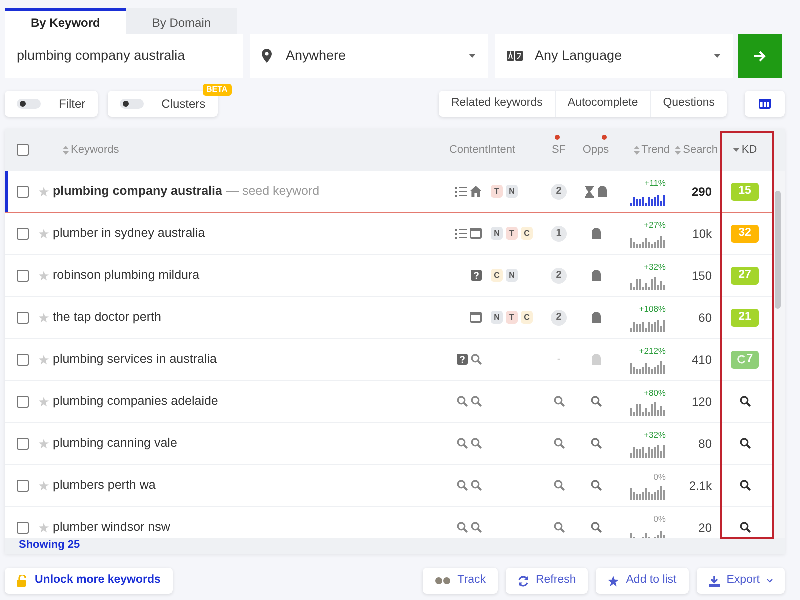 The image size is (800, 600). Describe the element at coordinates (124, 56) in the screenshot. I see `keyword-field: plumbing company australia` at that location.